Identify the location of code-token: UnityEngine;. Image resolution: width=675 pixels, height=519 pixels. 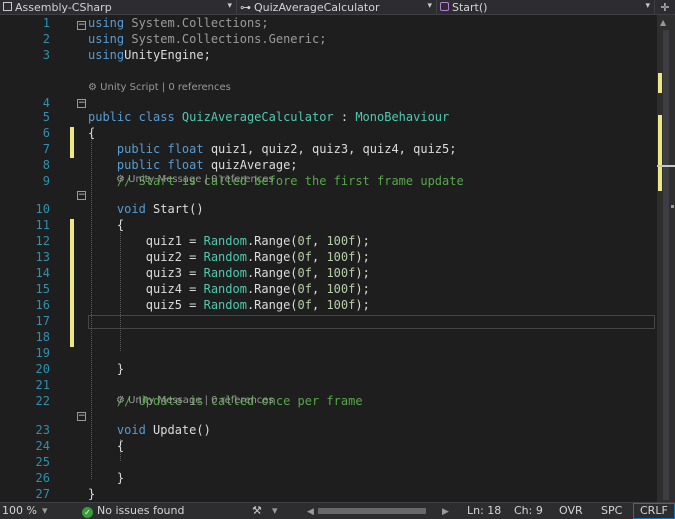
(167, 55).